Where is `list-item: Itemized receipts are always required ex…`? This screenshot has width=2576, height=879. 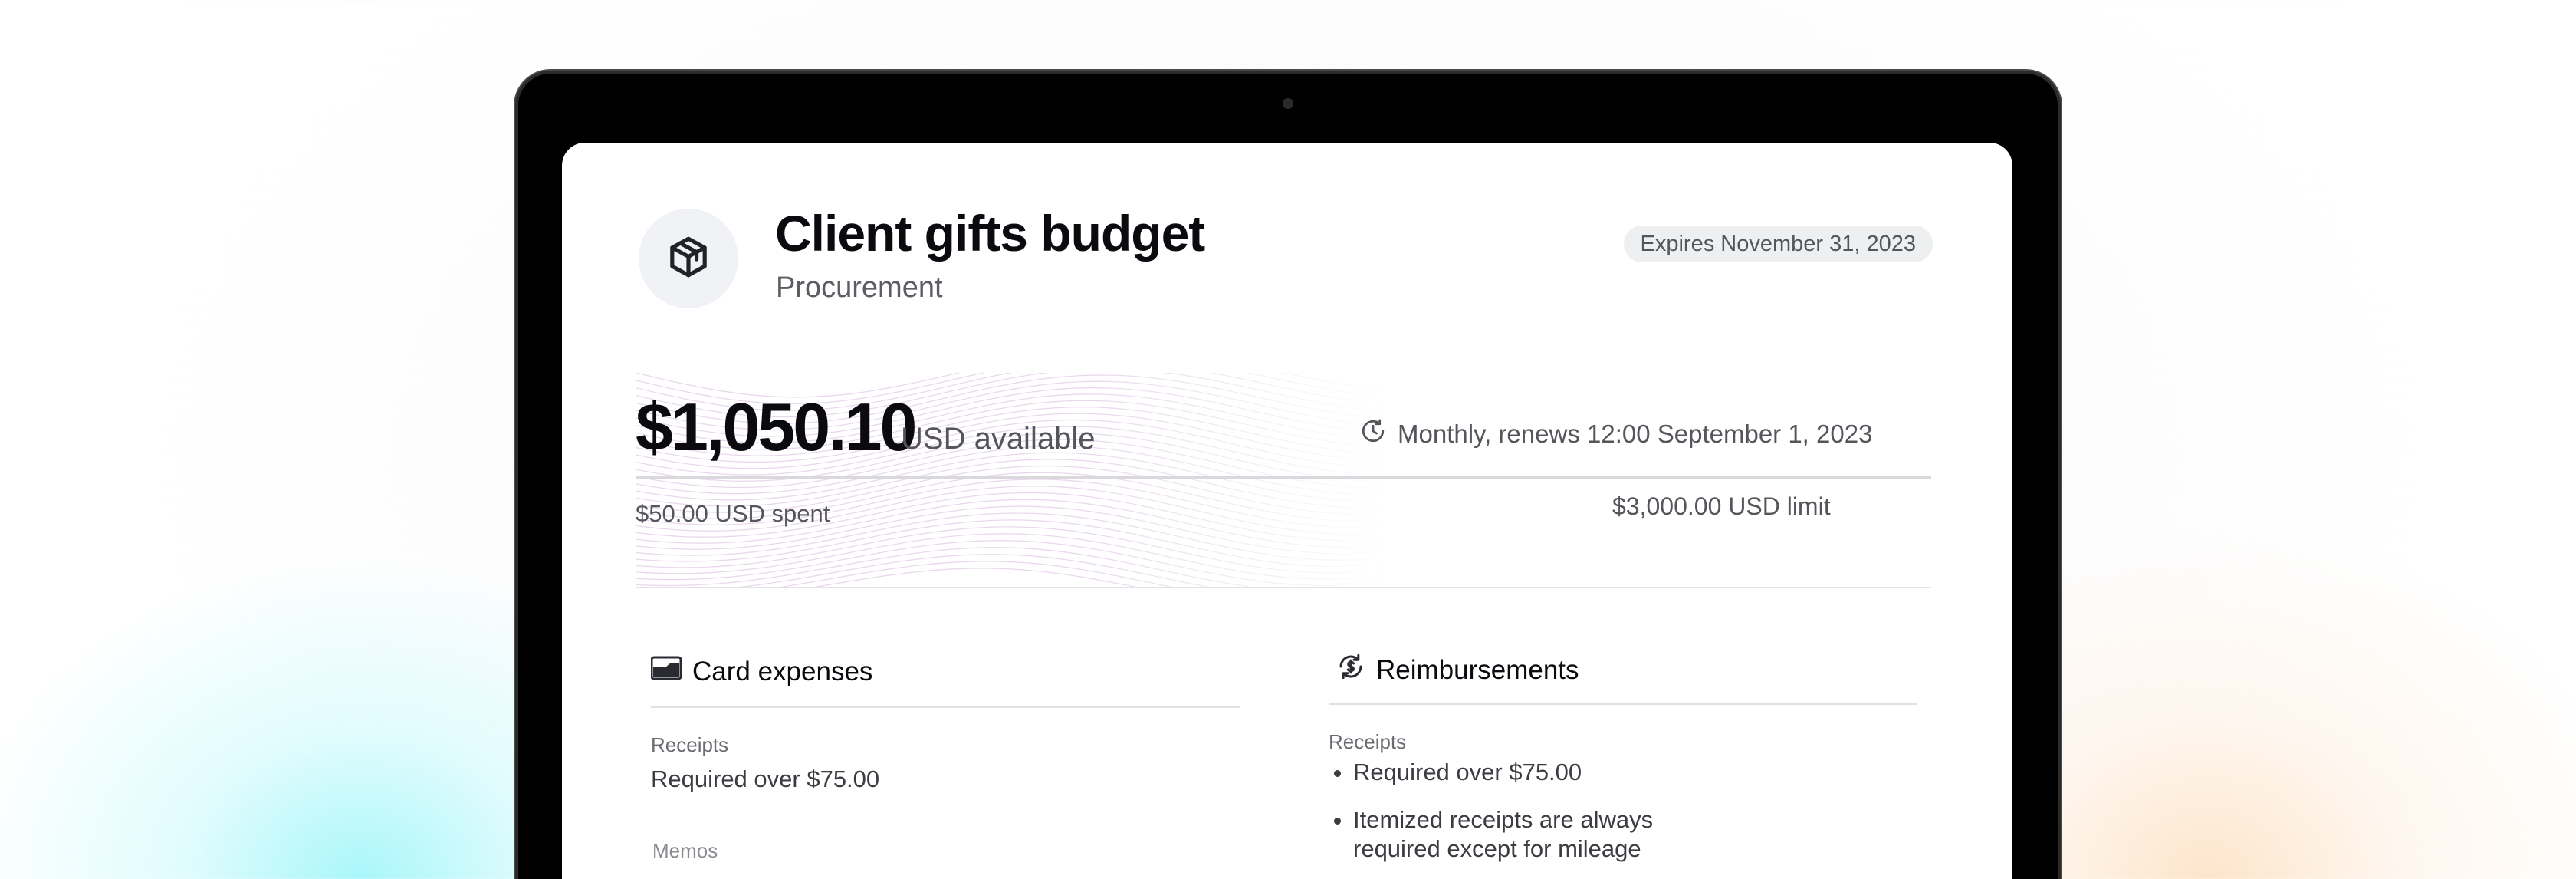
list-item: Itemized receipts are always required ex… is located at coordinates (1522, 834).